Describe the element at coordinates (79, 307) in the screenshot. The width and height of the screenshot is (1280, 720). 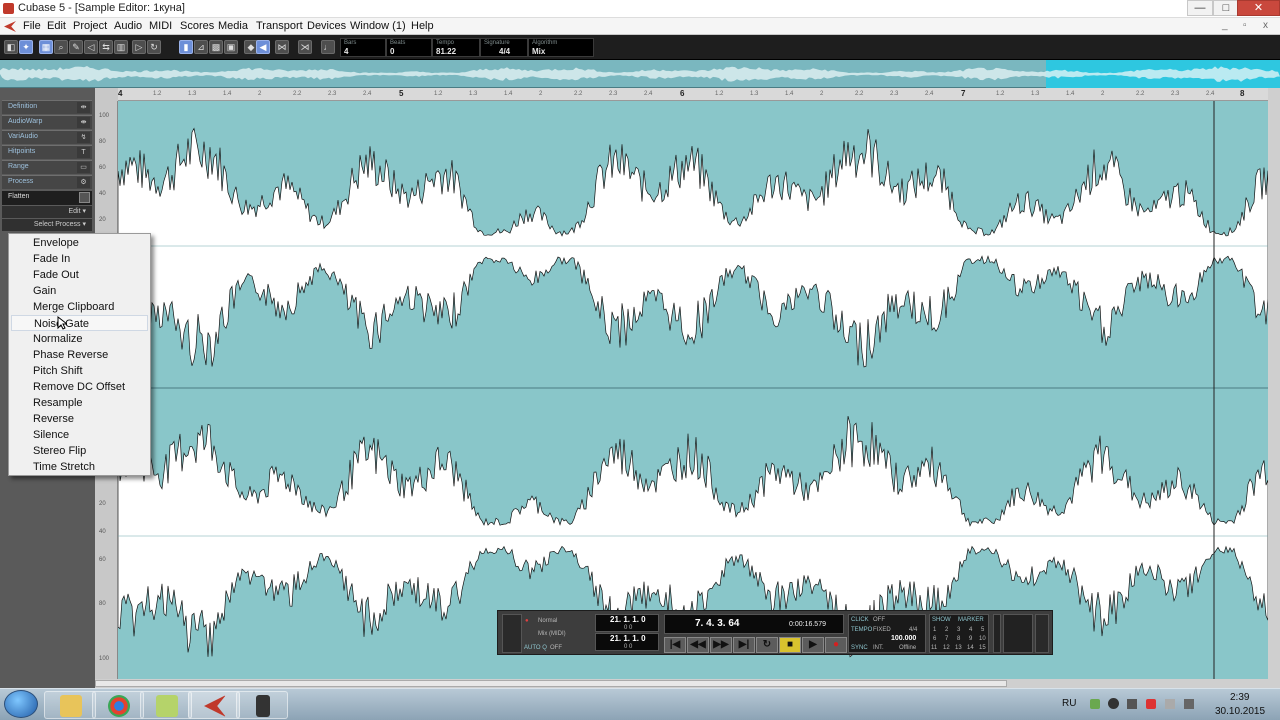
I see `menu-item-merge-clipboard: Merge Clipboard` at that location.